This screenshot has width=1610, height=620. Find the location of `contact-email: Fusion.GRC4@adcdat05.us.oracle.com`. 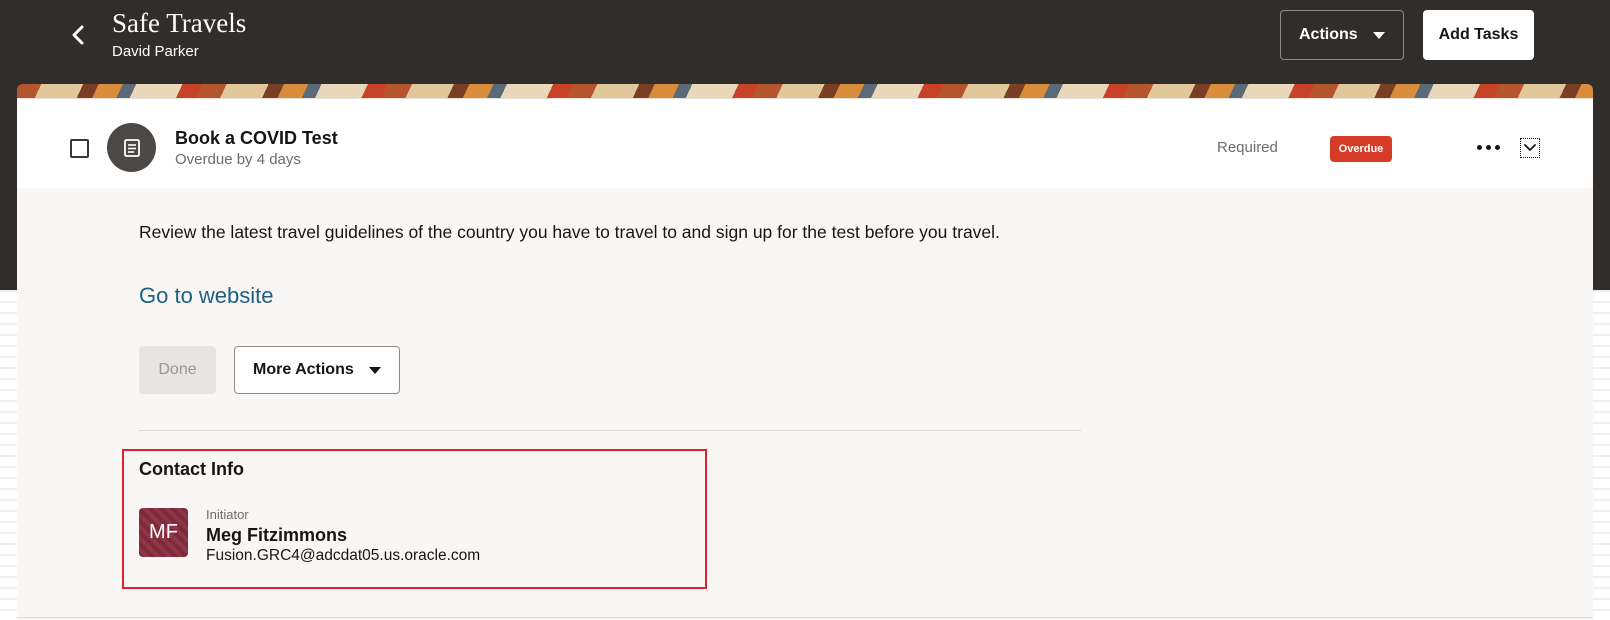

contact-email: Fusion.GRC4@adcdat05.us.oracle.com is located at coordinates (343, 556).